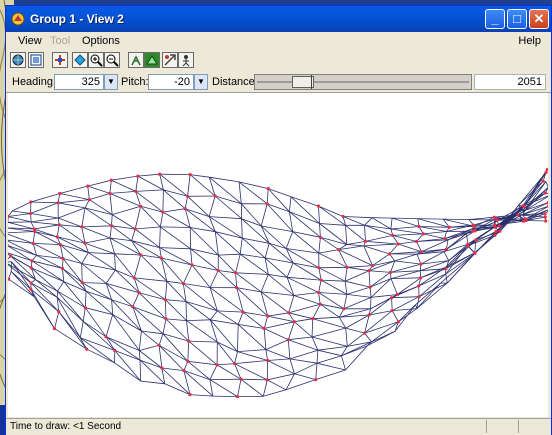 This screenshot has height=435, width=552. I want to click on menu-view: View, so click(30, 41).